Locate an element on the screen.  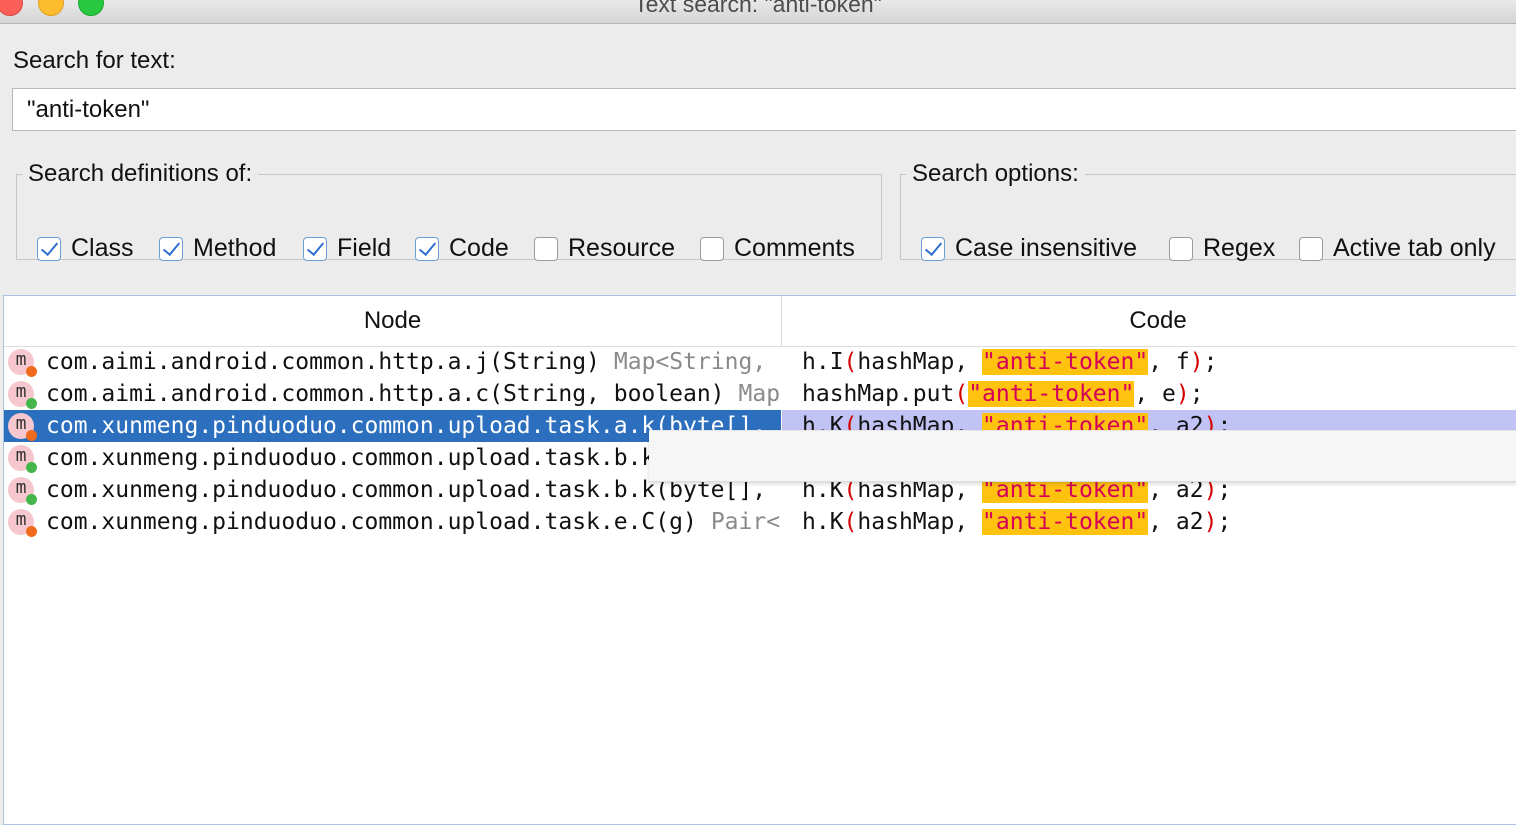
code-cell: h.I(hashMap, "anti-token", f); is located at coordinates (1149, 362).